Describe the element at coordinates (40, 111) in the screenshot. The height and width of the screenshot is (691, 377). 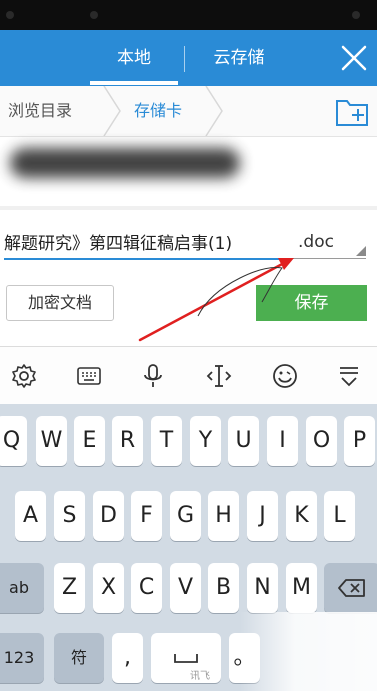
I see `breadcrumb-browse-directory: 浏览目录` at that location.